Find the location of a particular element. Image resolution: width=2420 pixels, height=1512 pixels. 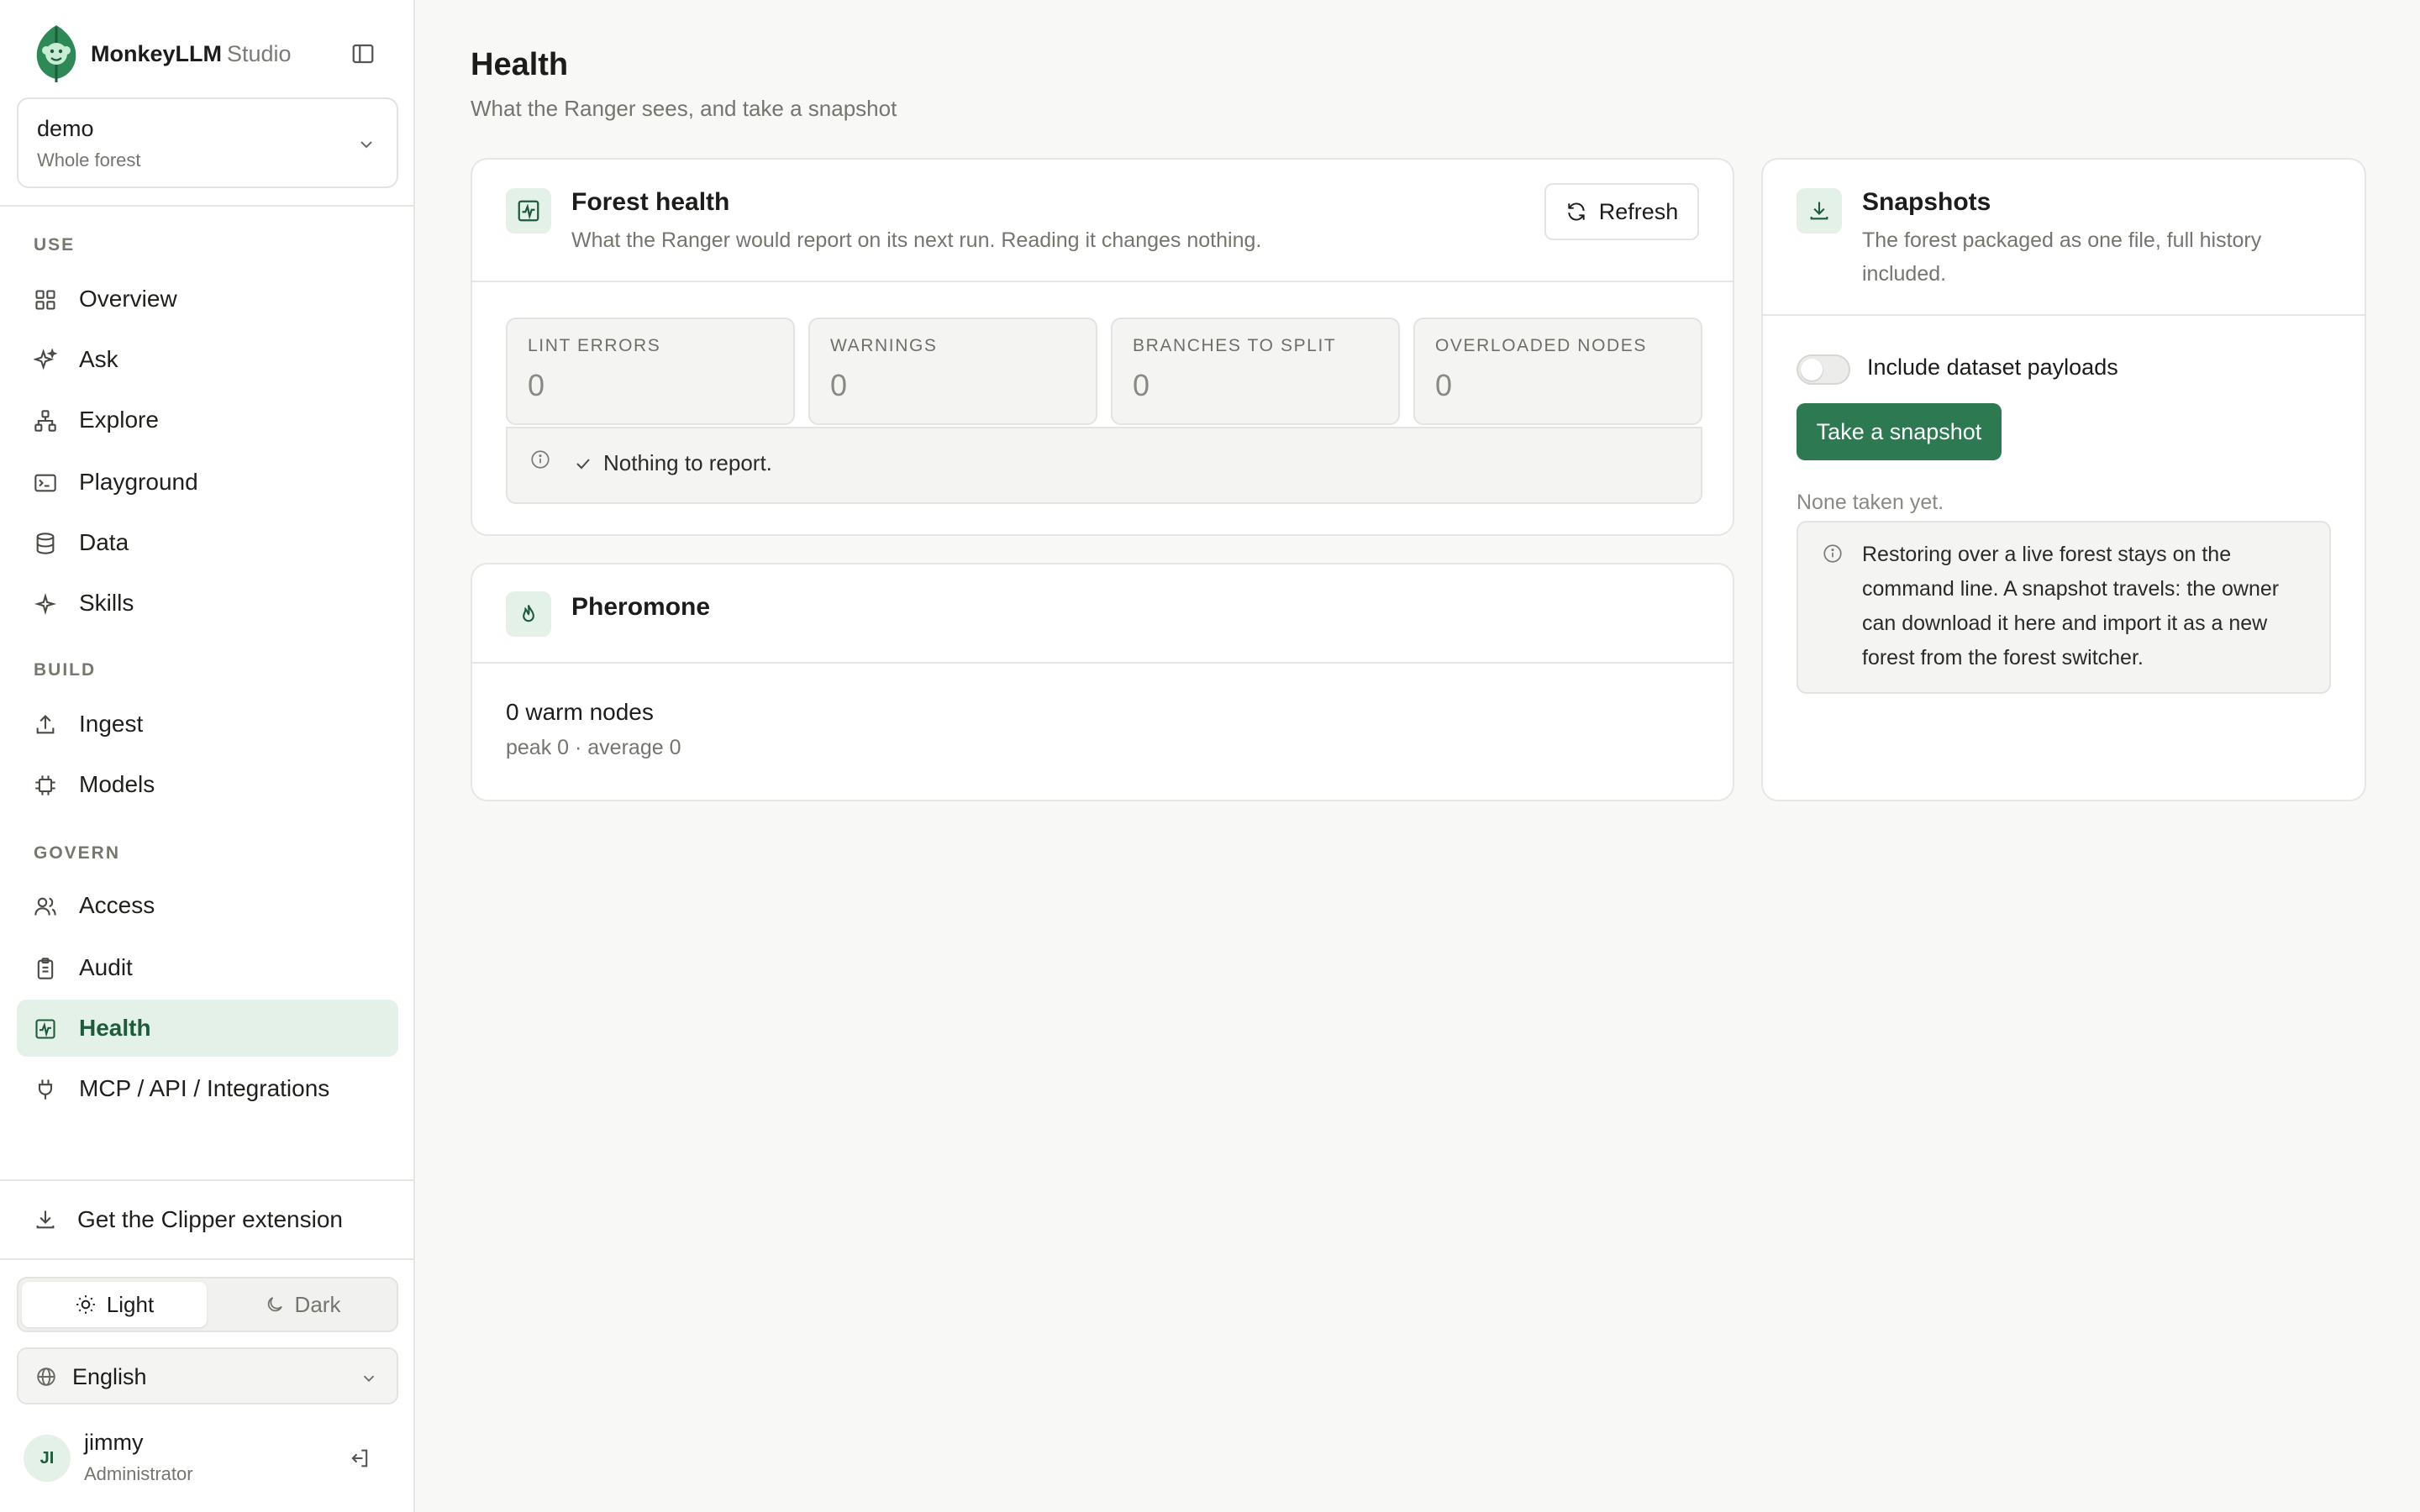

theme-light-label: Light is located at coordinates (130, 1304).